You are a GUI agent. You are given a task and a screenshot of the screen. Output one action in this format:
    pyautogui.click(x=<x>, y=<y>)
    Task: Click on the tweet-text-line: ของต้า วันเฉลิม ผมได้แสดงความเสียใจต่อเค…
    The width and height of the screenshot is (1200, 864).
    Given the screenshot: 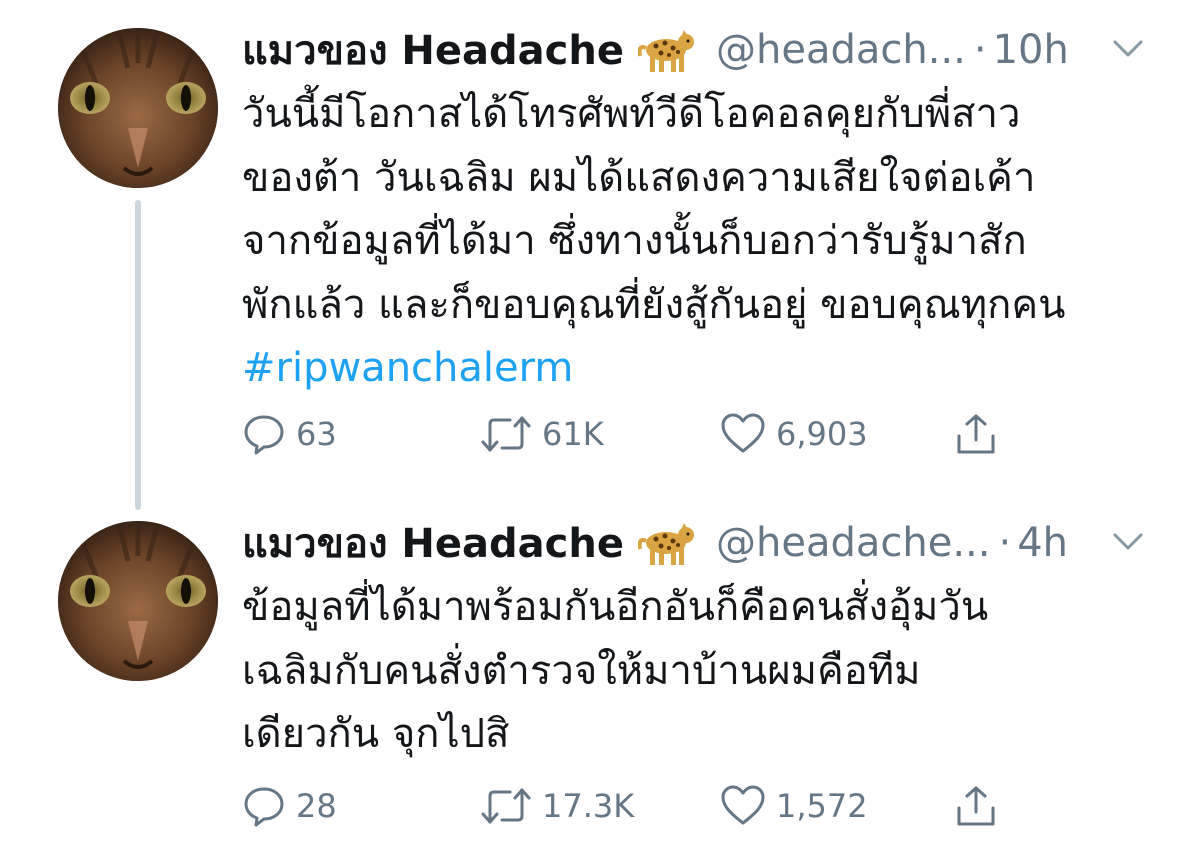 What is the action you would take?
    pyautogui.click(x=639, y=177)
    